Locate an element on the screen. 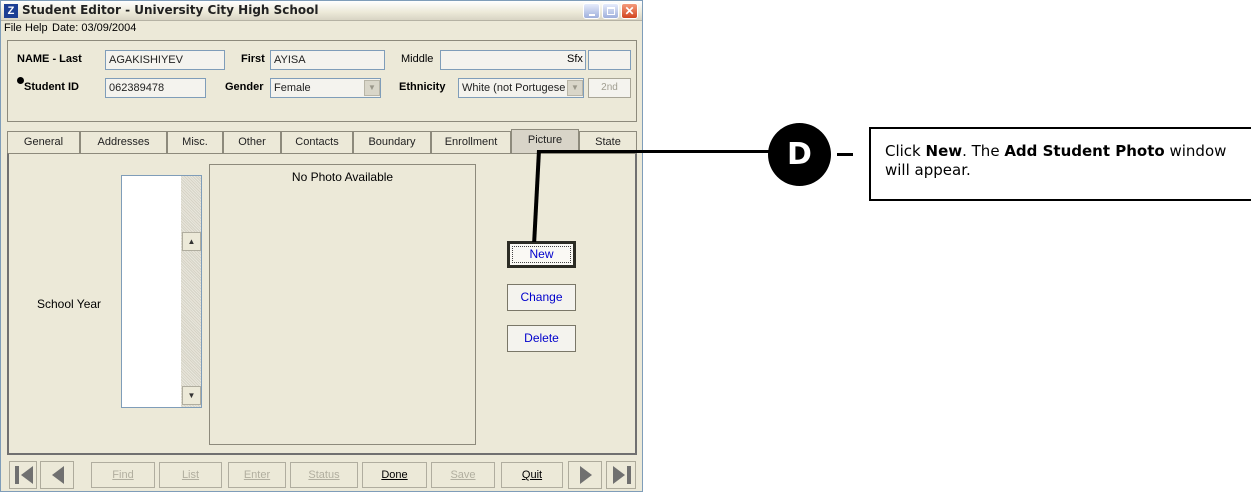 This screenshot has height=492, width=1251. tab-other: Other is located at coordinates (252, 142).